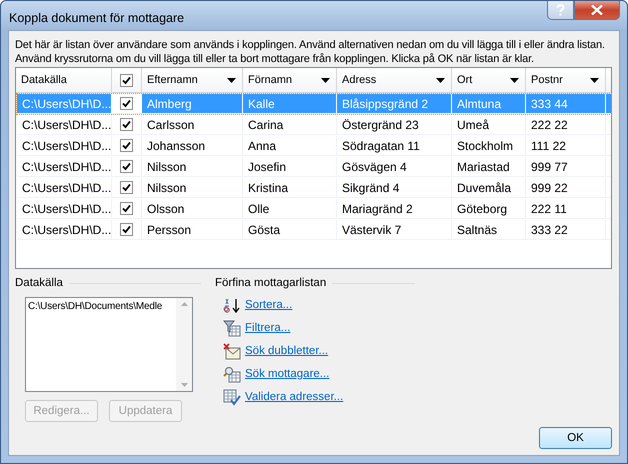 The width and height of the screenshot is (628, 464). Describe the element at coordinates (549, 125) in the screenshot. I see `table-cell: 222 22` at that location.